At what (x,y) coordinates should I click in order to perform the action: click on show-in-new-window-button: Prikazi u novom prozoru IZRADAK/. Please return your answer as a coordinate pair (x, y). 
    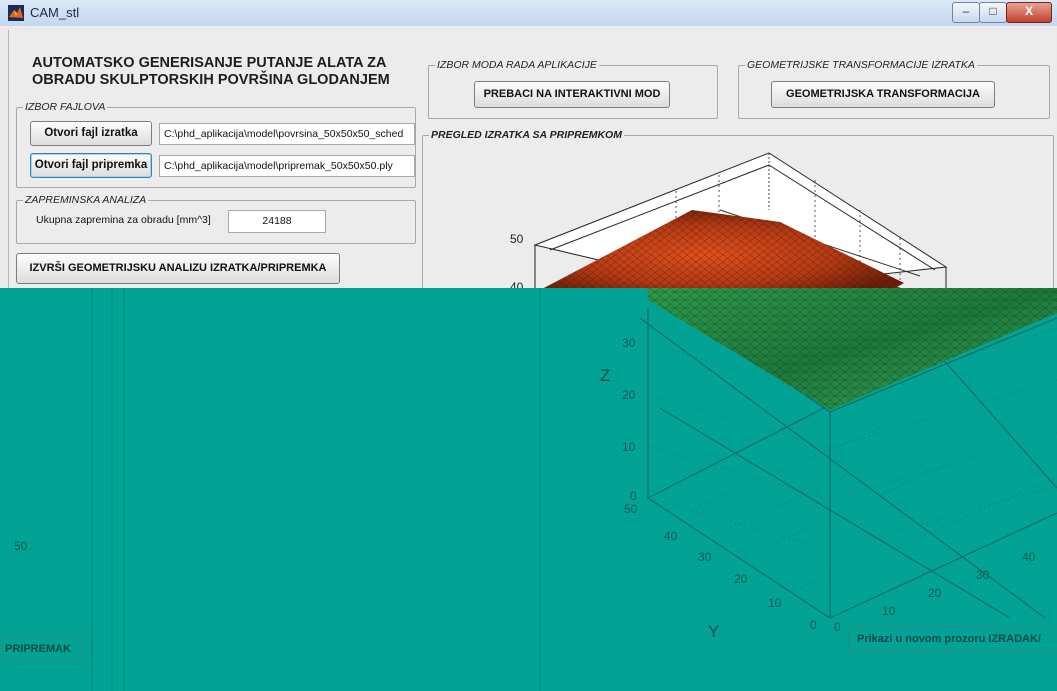
    Looking at the image, I should click on (952, 639).